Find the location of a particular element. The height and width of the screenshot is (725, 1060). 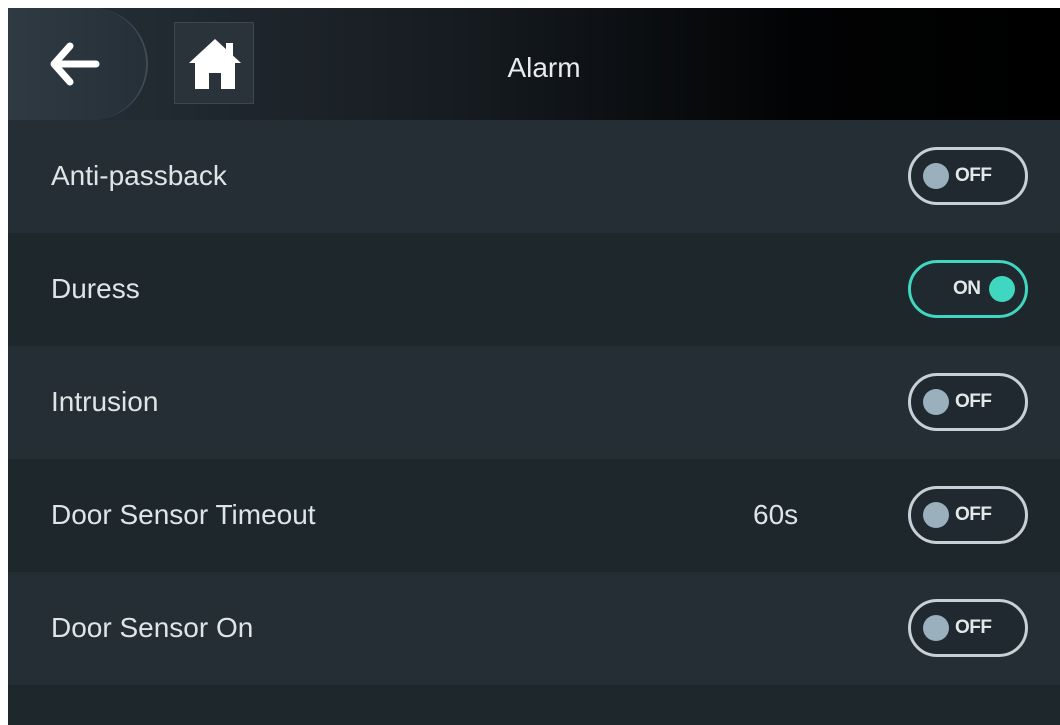

timeout-value: 60s is located at coordinates (775, 515).